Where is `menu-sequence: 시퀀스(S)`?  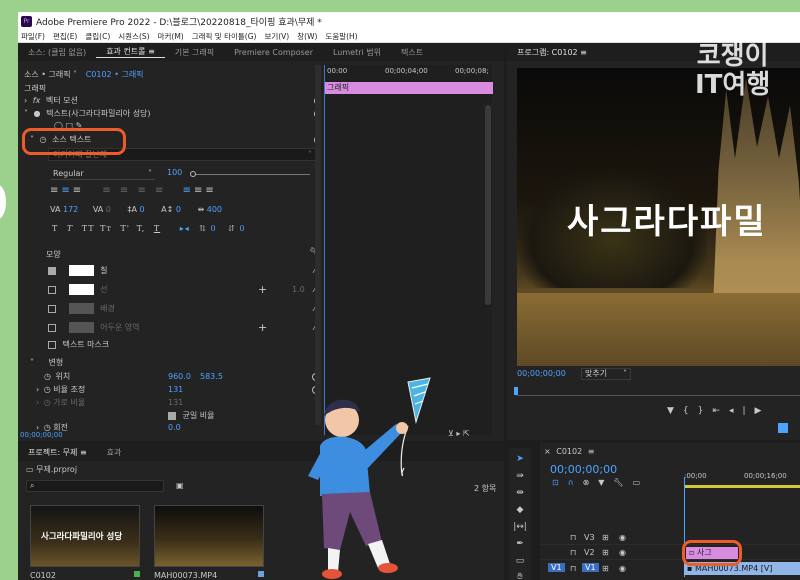 menu-sequence: 시퀀스(S) is located at coordinates (133, 36).